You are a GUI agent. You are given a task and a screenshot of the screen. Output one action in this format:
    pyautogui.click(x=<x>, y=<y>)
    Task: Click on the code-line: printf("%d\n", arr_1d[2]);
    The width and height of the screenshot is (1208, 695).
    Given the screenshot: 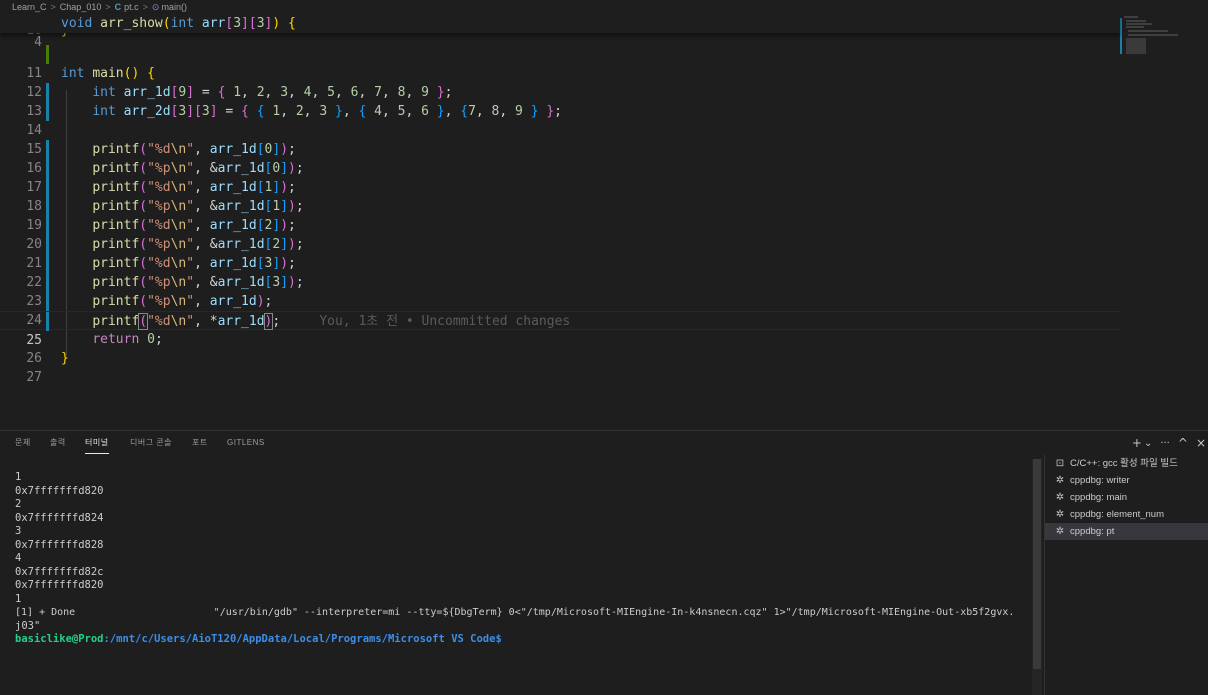 What is the action you would take?
    pyautogui.click(x=194, y=225)
    